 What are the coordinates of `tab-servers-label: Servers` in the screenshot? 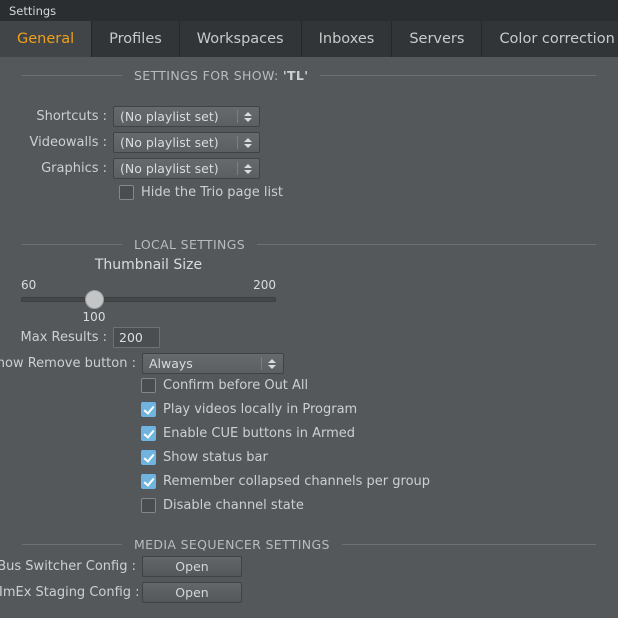 It's located at (437, 39).